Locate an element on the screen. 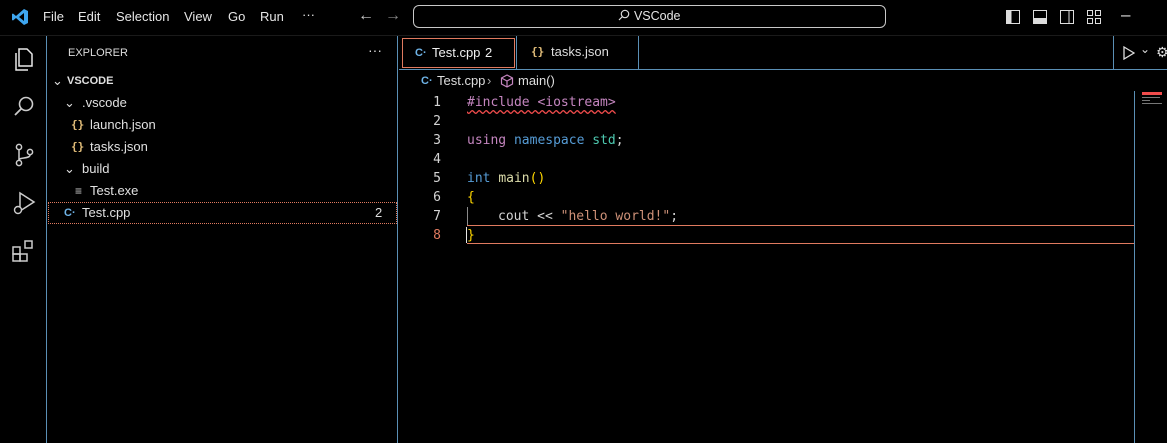  explorer-more-actions: ··· is located at coordinates (375, 50).